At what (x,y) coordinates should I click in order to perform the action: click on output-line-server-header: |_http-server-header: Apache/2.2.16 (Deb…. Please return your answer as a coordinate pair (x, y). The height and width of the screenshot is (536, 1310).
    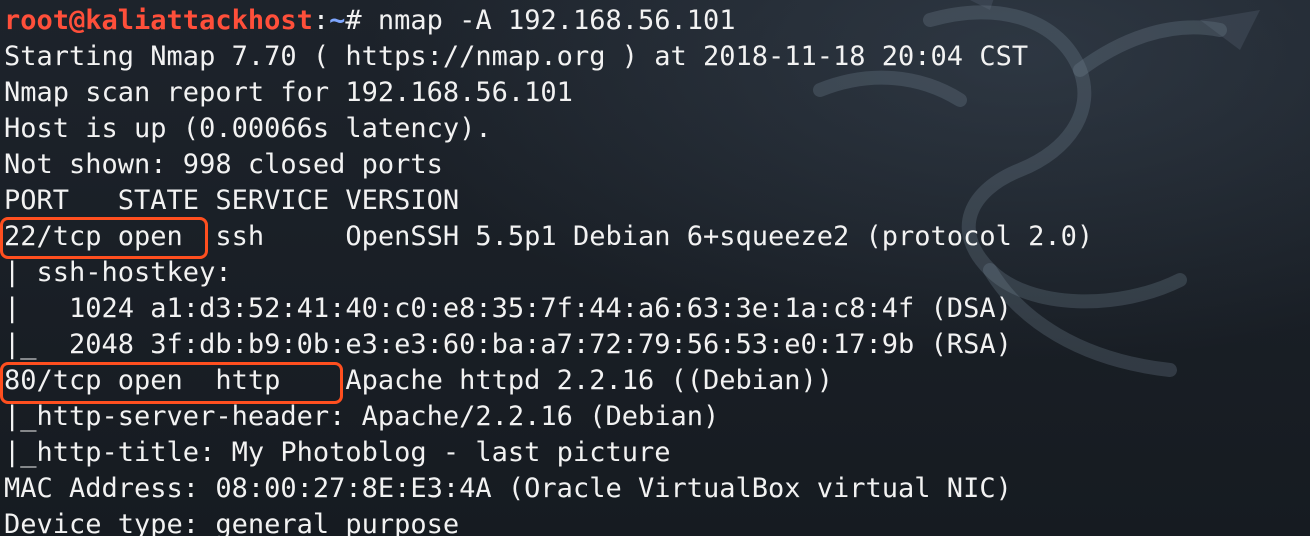
    Looking at the image, I should click on (362, 416).